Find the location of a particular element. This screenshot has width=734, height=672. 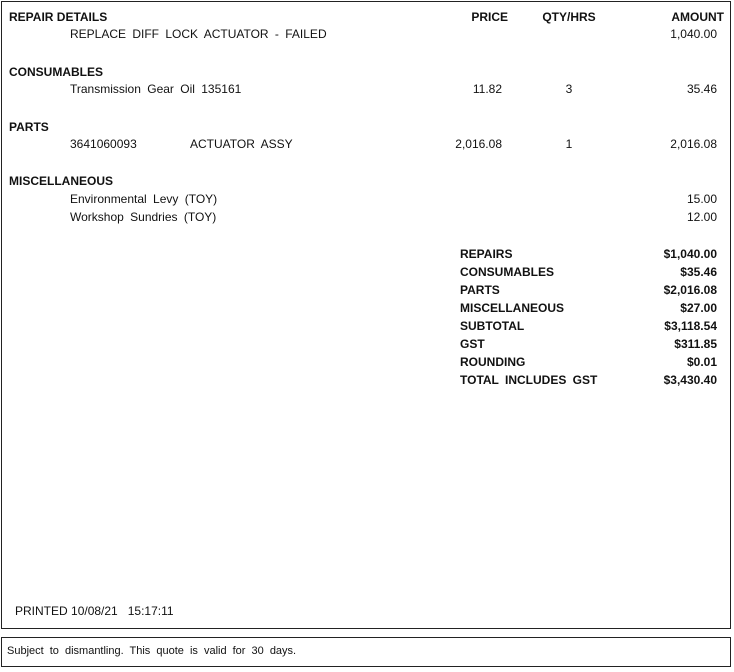

totals-label-total: TOTAL INCLUDES GST is located at coordinates (529, 380).